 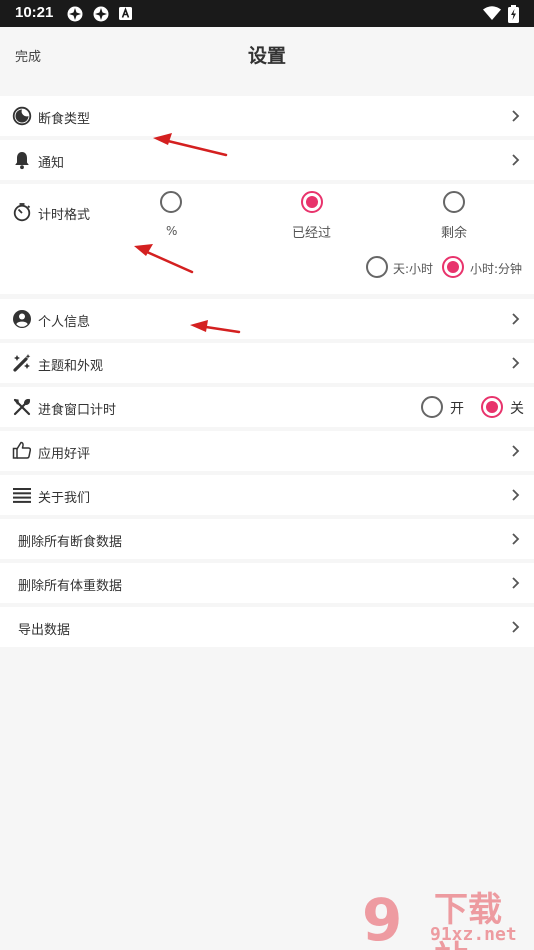 I want to click on svg-text: 9, so click(x=382, y=918).